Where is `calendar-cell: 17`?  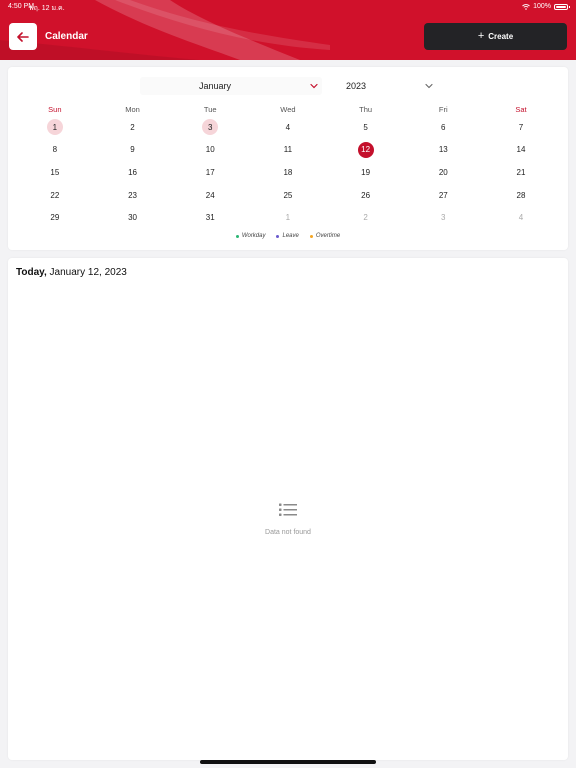 calendar-cell: 17 is located at coordinates (210, 172).